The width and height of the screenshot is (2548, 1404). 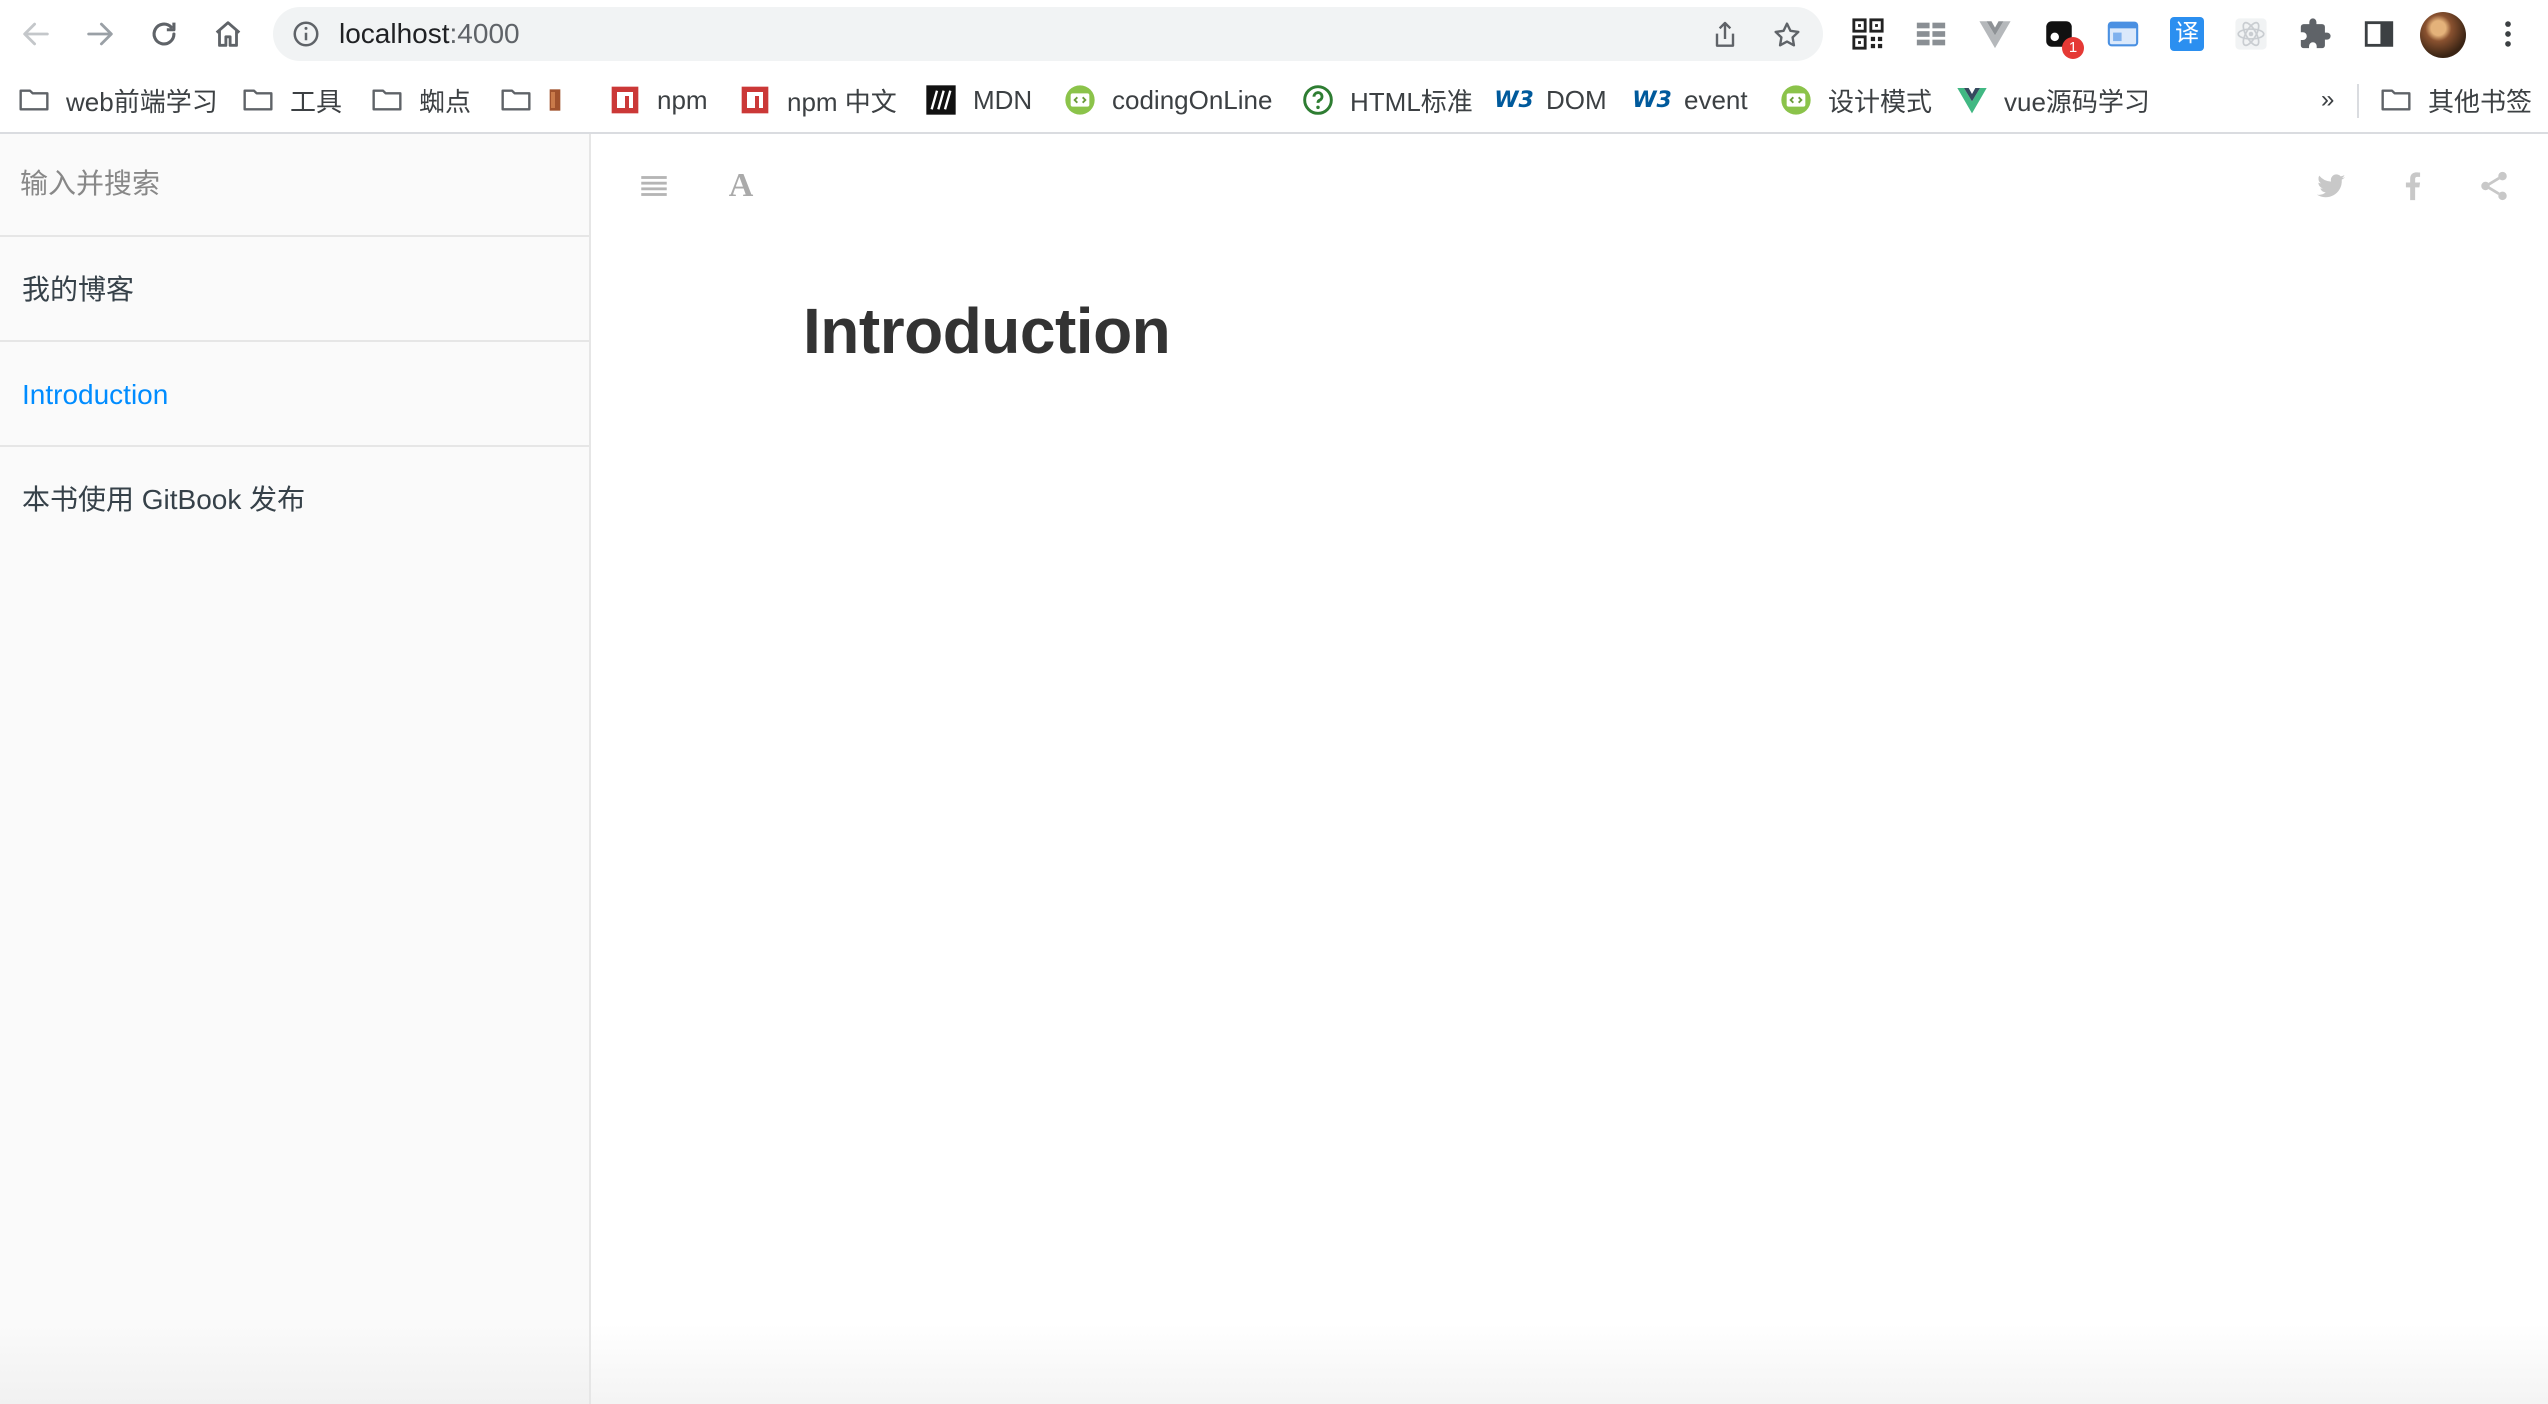 I want to click on facebook-share-button, so click(x=2413, y=186).